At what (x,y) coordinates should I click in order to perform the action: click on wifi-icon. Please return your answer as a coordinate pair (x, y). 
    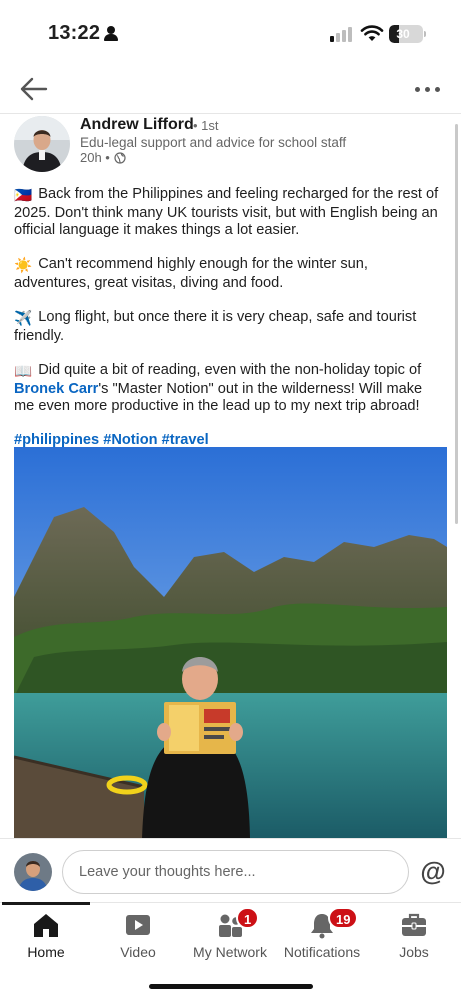
    Looking at the image, I should click on (372, 33).